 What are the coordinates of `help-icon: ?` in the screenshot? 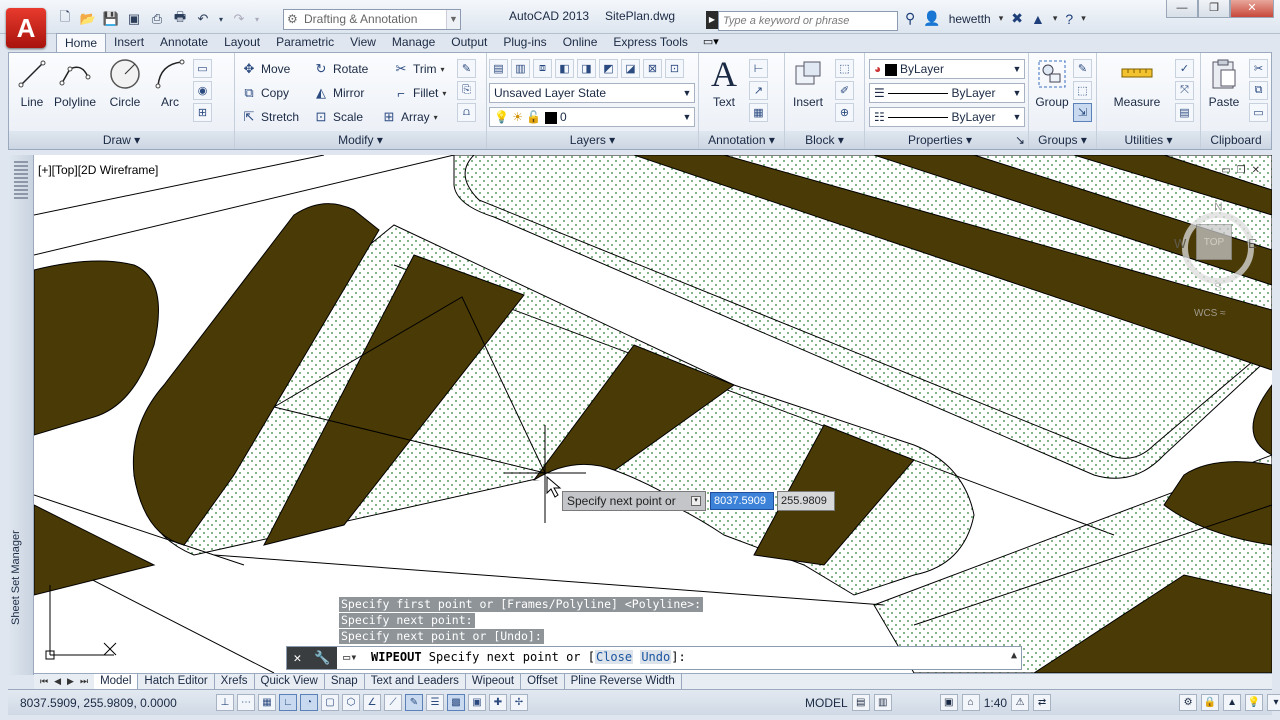 It's located at (1069, 19).